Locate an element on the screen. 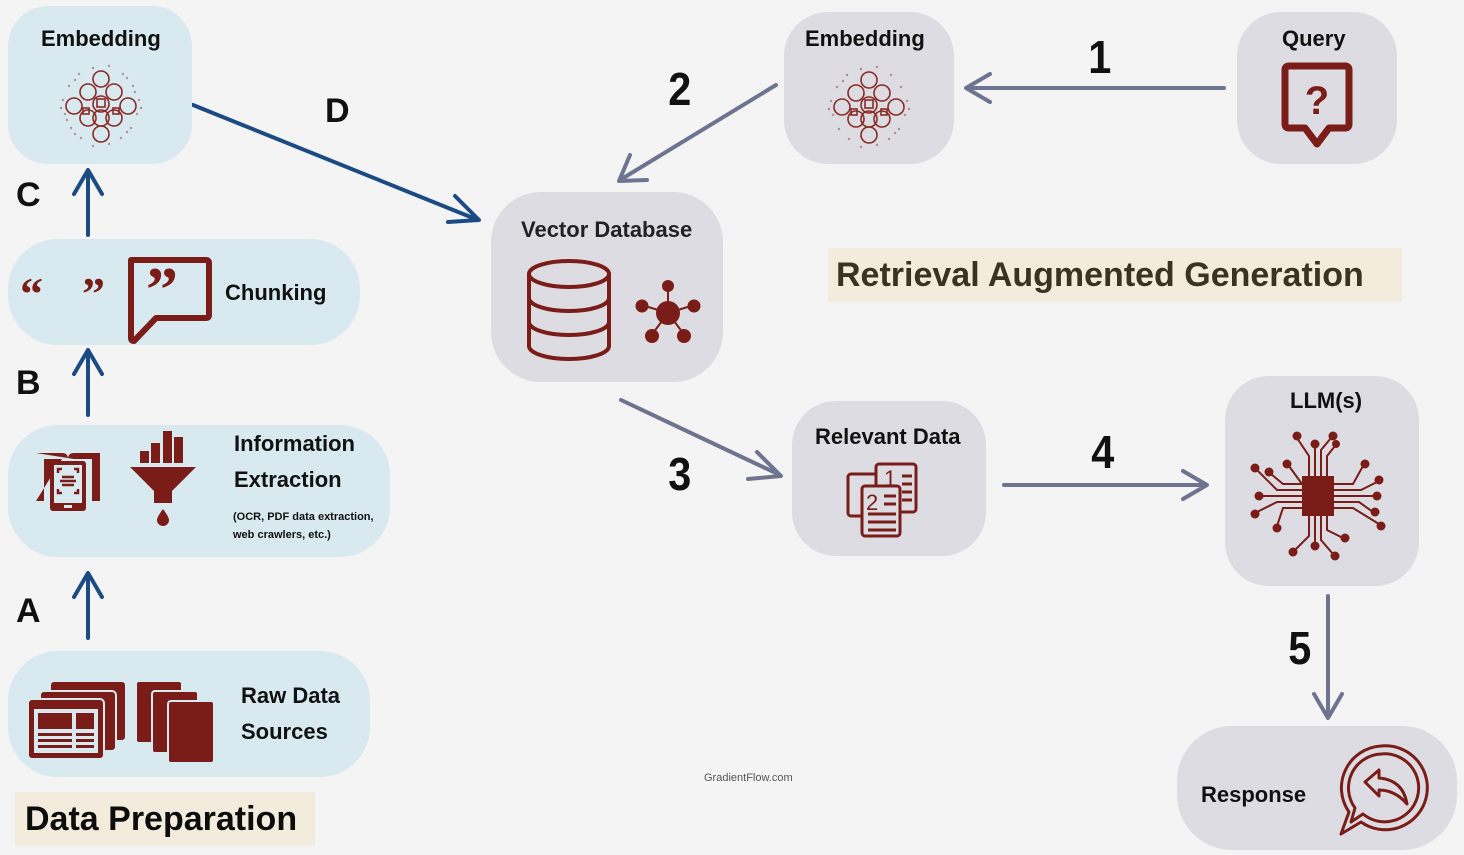  extraction-note-line1: (OCR, PDF data extraction, is located at coordinates (303, 517).